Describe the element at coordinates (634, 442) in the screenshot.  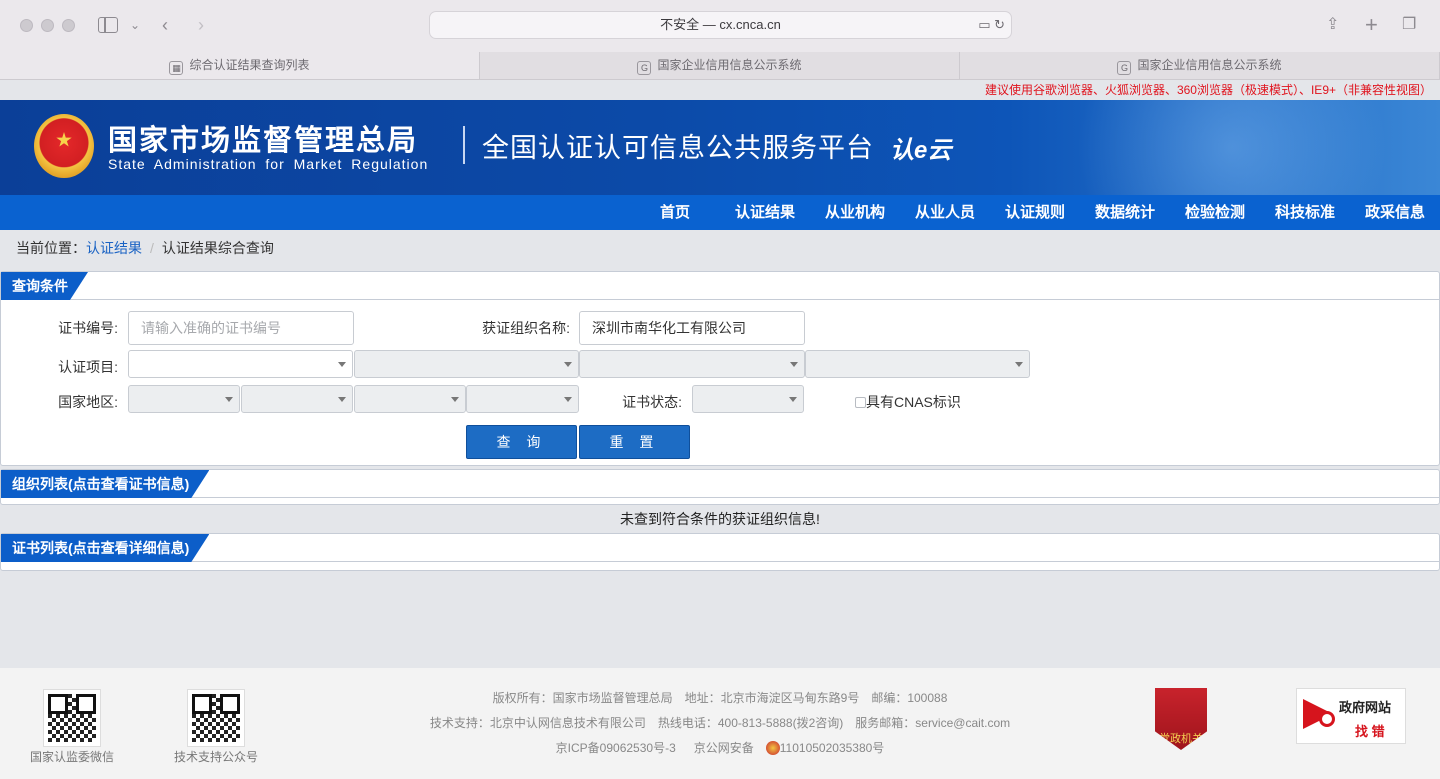
I see `reset-button: 重 置` at that location.